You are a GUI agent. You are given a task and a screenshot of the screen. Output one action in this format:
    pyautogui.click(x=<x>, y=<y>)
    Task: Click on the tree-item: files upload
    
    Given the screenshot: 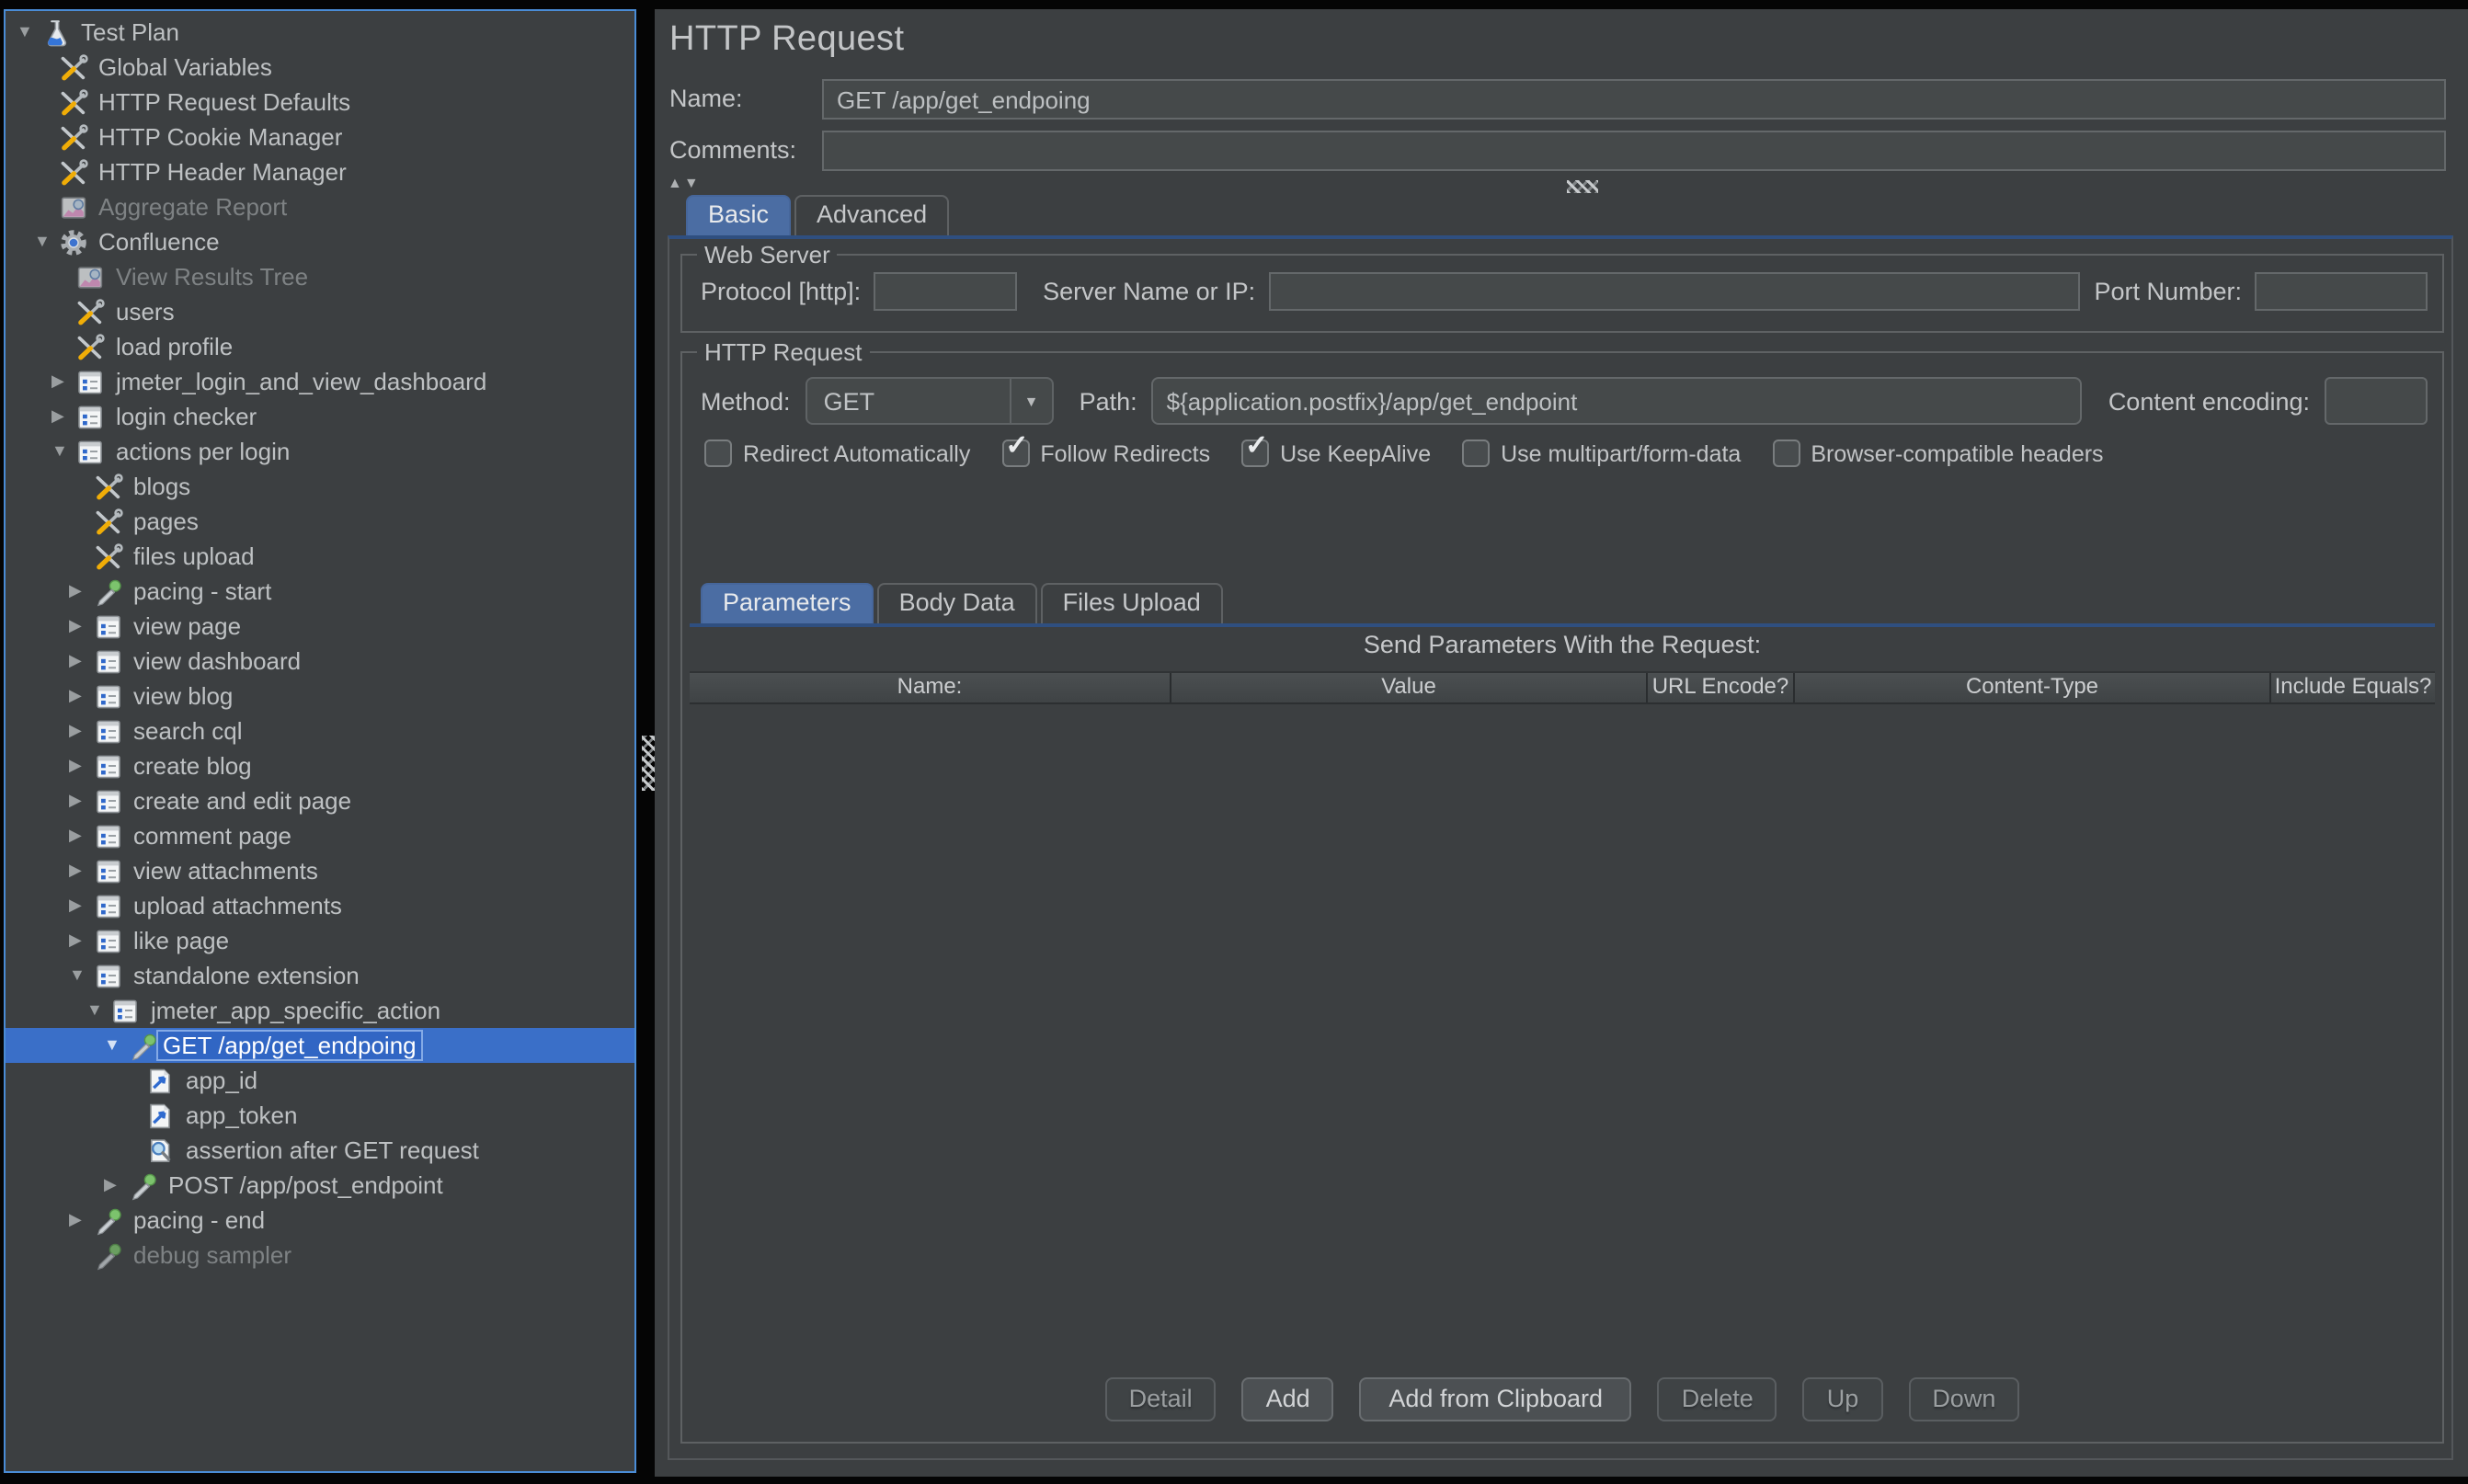 What is the action you would take?
    pyautogui.click(x=320, y=556)
    